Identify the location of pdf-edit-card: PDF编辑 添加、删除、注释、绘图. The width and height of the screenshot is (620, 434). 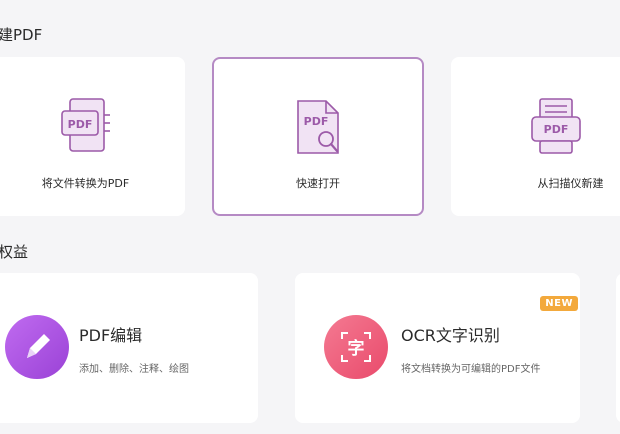
(129, 348).